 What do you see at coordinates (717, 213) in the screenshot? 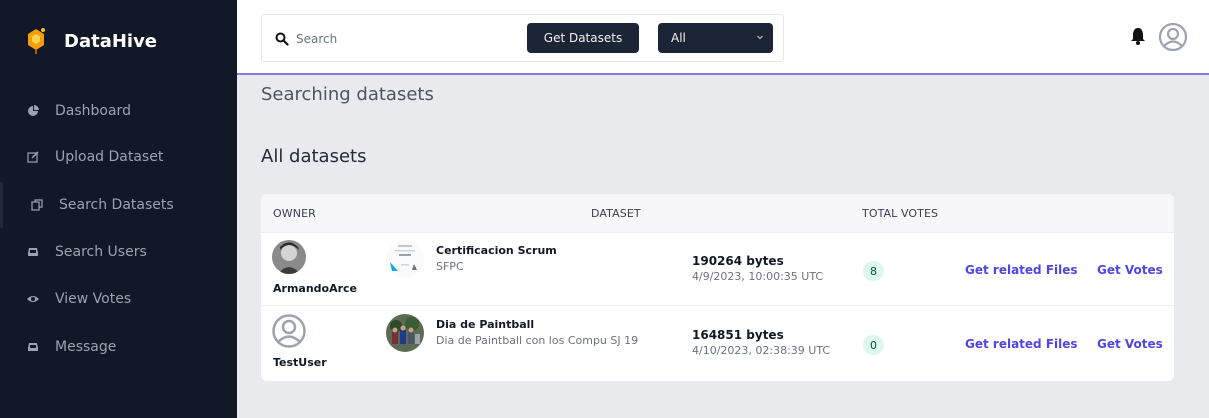
I see `table-header: OWNER DATASET TOTAL VOTES` at bounding box center [717, 213].